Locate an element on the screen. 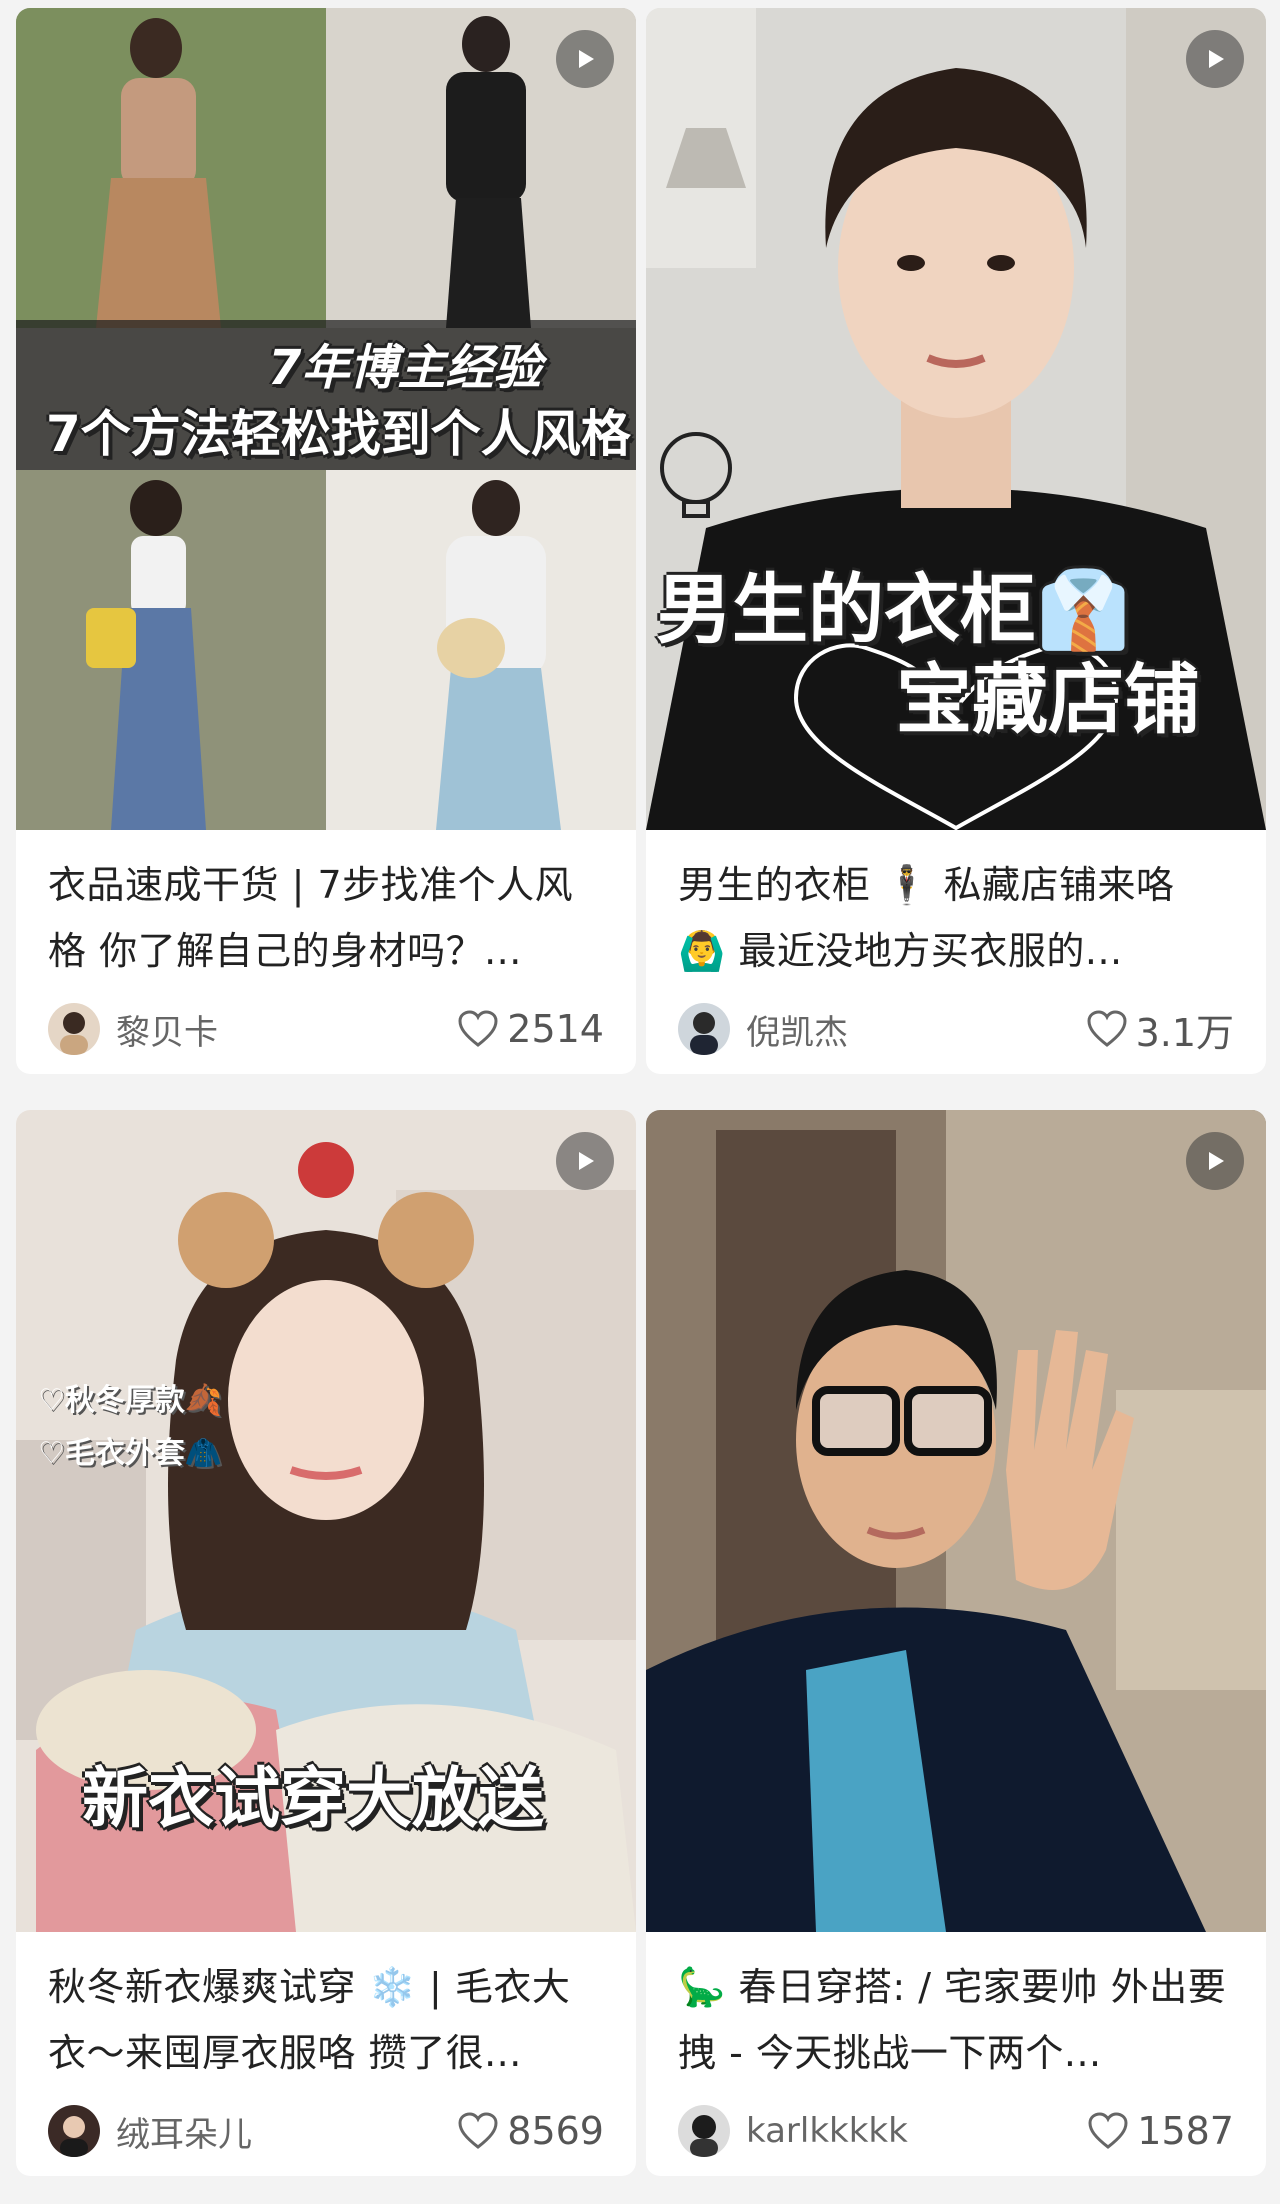 Image resolution: width=1280 pixels, height=2204 pixels. like-count: 8569 is located at coordinates (555, 2131).